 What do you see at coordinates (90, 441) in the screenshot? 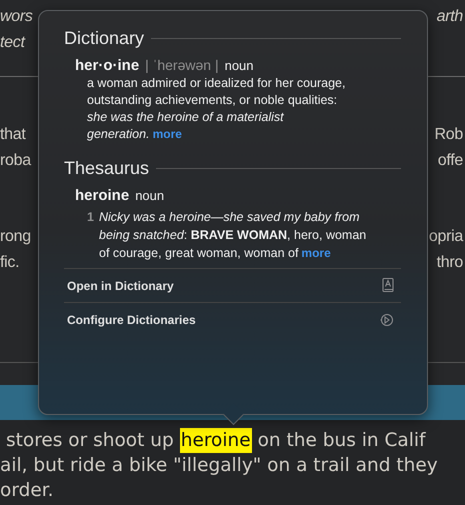
I see `text-line: stores or shoot up` at bounding box center [90, 441].